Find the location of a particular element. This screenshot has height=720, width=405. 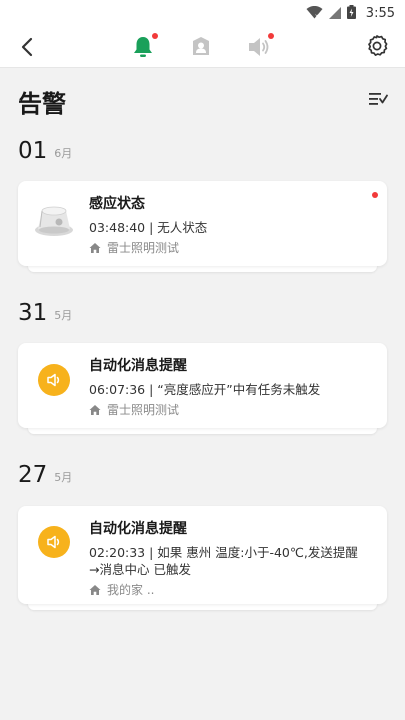

alert-detail: 06:07:36 | “亮度感应开”中有任务未触发 is located at coordinates (205, 389).